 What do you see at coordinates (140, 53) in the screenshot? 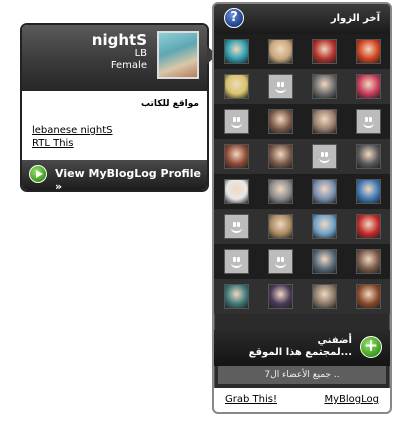
I see `profile-country: LB` at bounding box center [140, 53].